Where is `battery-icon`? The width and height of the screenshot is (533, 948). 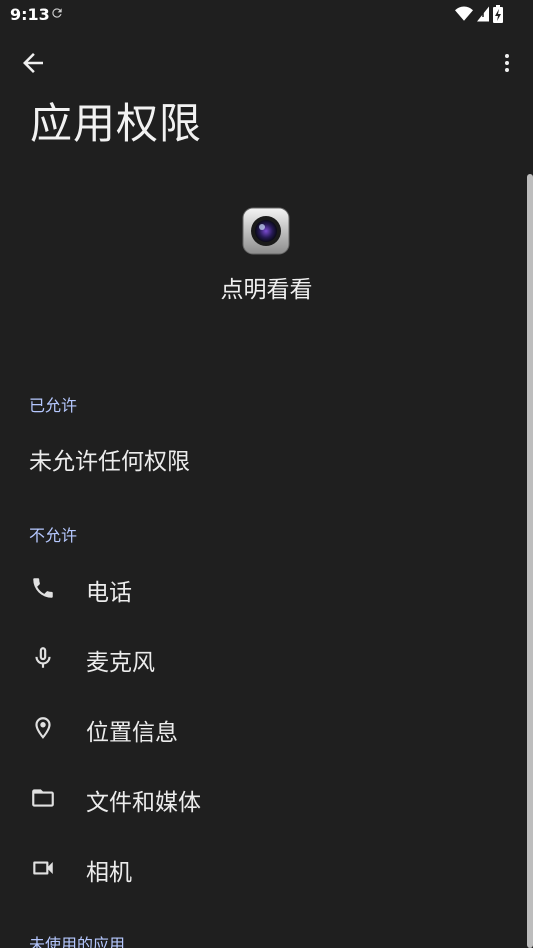
battery-icon is located at coordinates (498, 14).